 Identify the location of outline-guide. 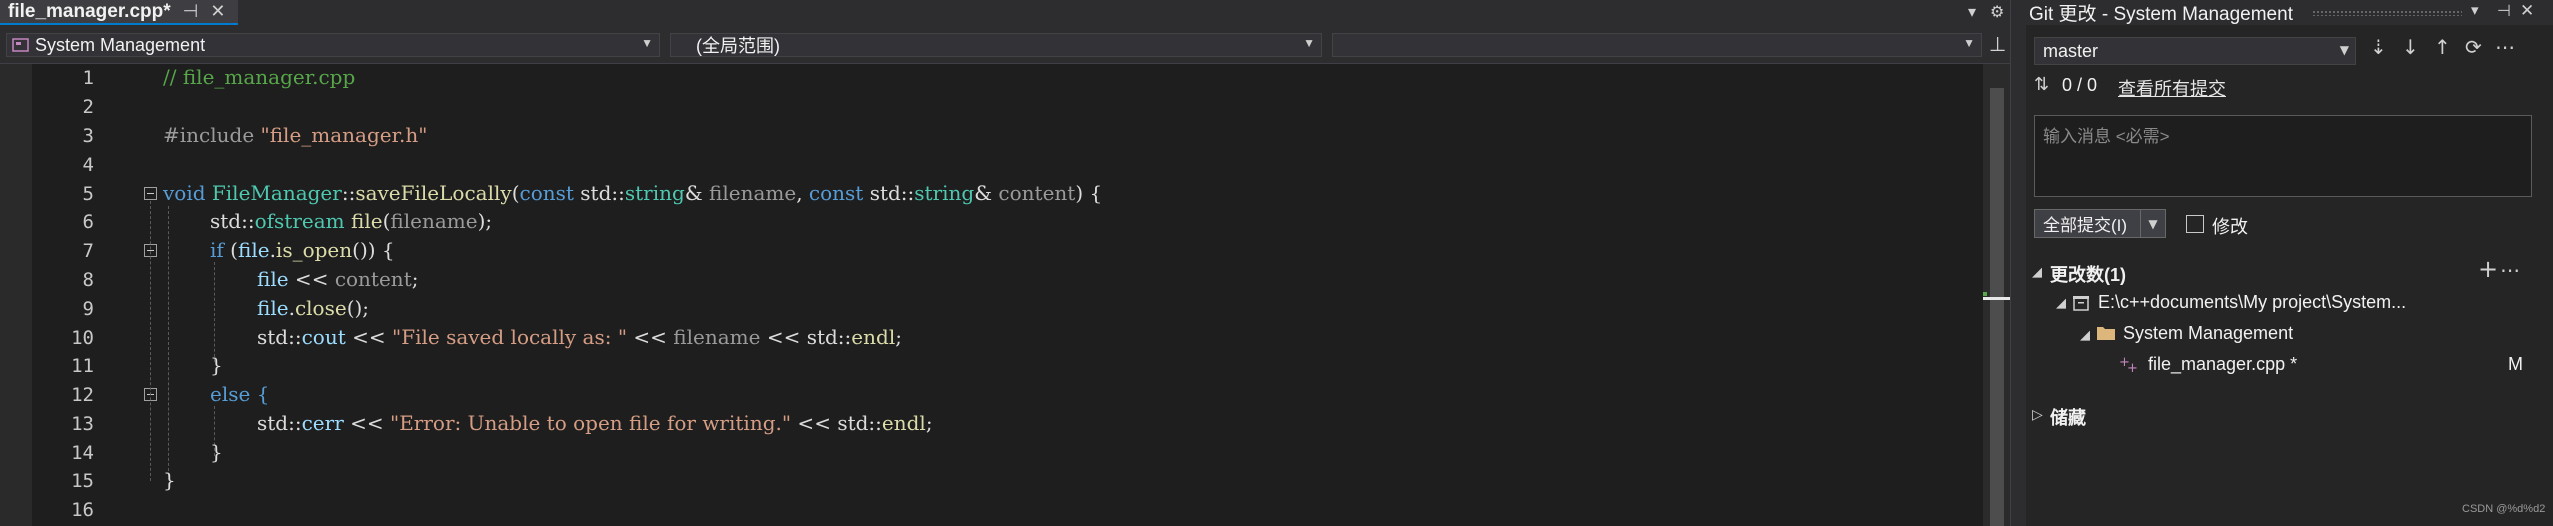
(150, 341).